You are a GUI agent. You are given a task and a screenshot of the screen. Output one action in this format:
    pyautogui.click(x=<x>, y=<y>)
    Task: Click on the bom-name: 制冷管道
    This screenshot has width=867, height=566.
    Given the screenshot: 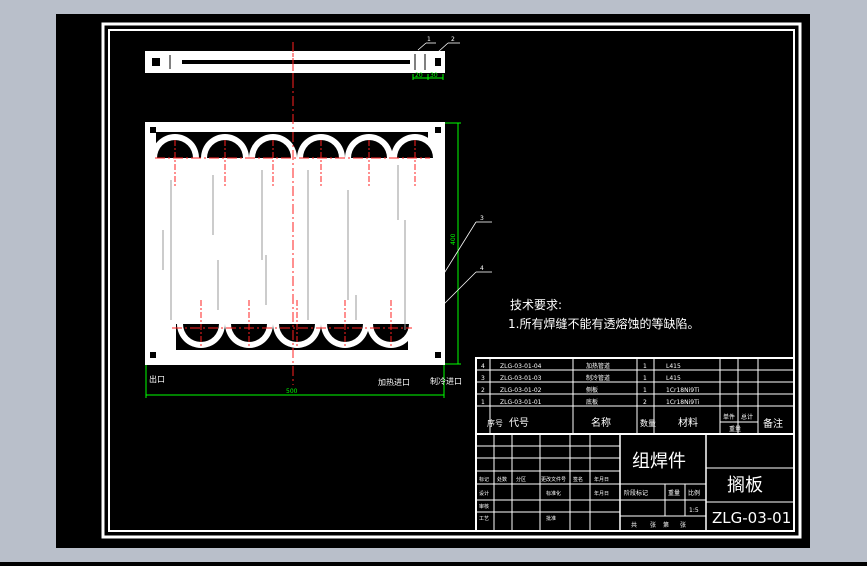 What is the action you would take?
    pyautogui.click(x=598, y=378)
    